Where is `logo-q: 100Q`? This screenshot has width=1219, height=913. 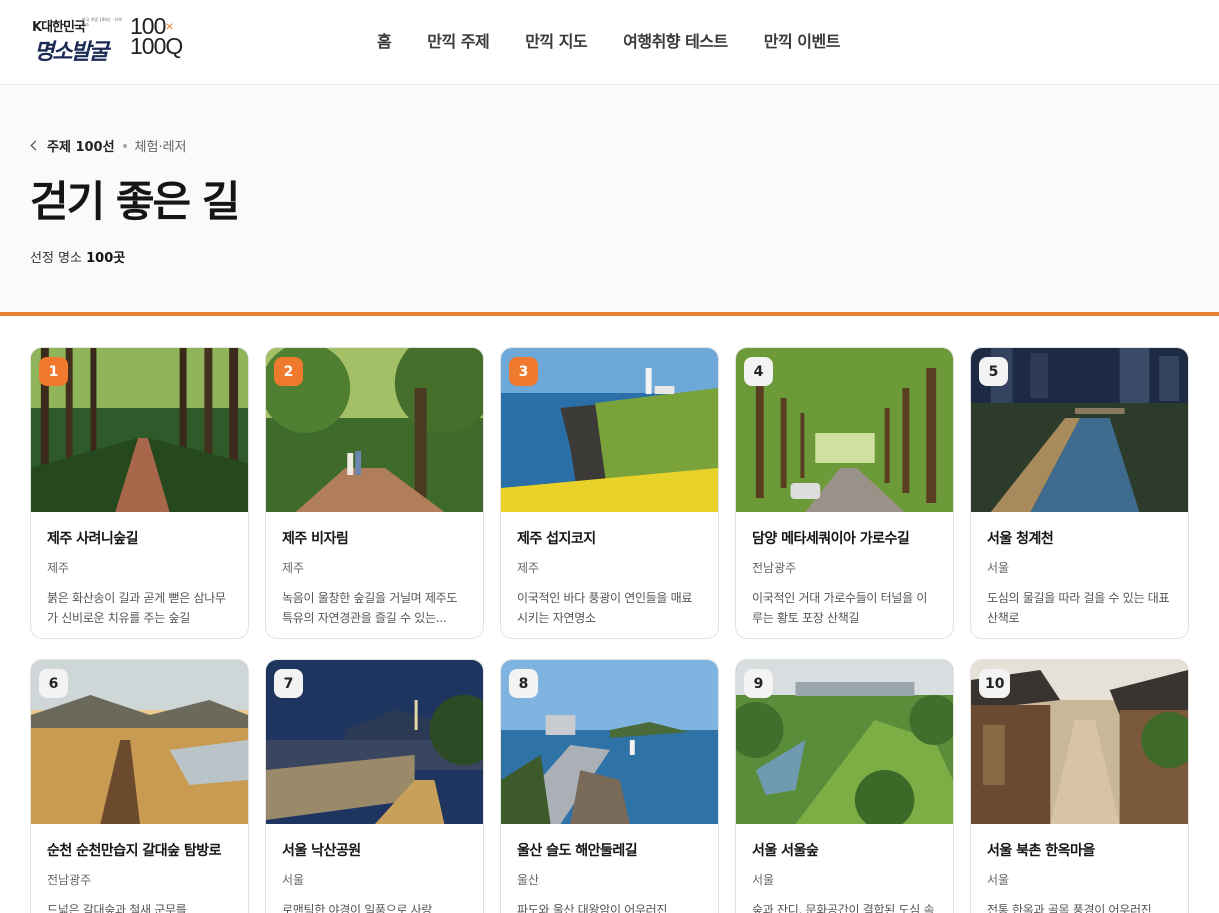
logo-q: 100Q is located at coordinates (156, 46).